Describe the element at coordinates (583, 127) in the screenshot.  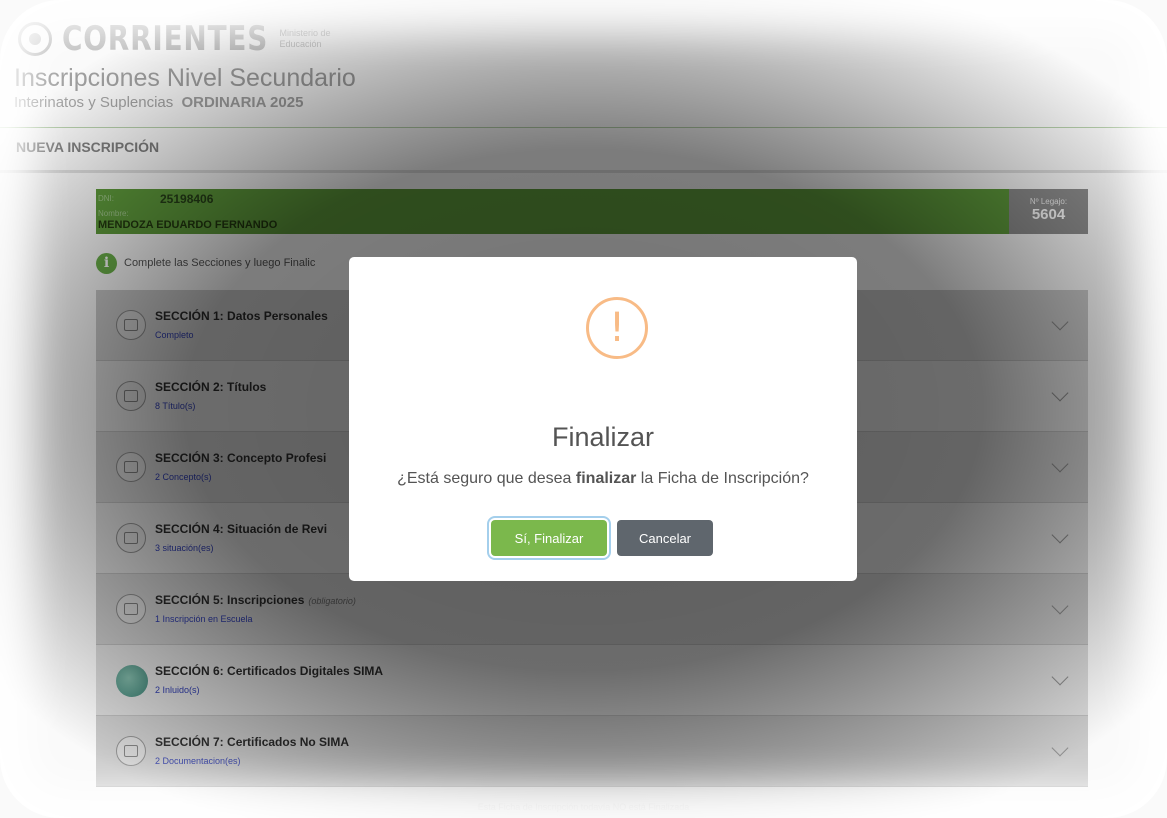
I see `header-divider` at that location.